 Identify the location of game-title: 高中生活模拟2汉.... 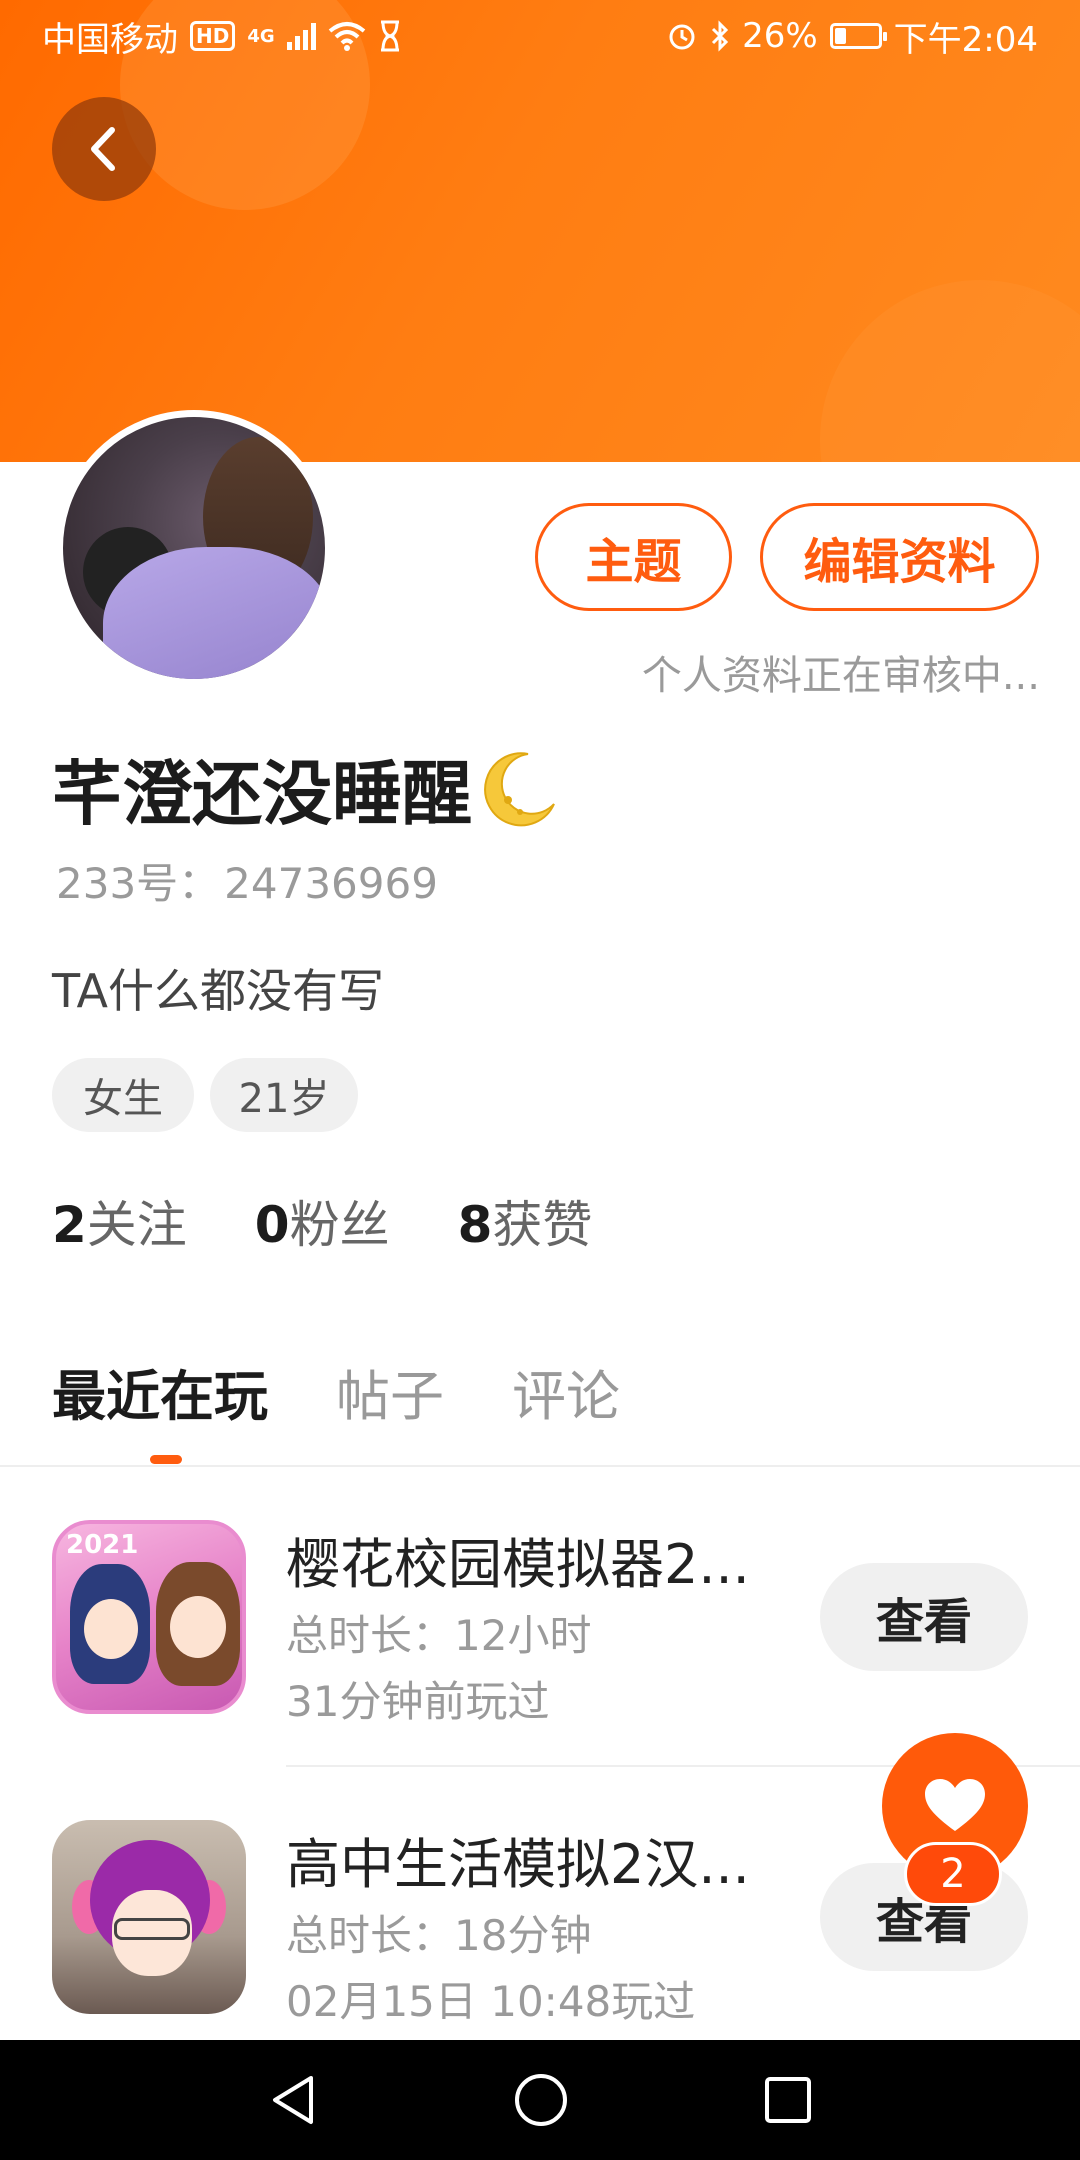
(518, 1864).